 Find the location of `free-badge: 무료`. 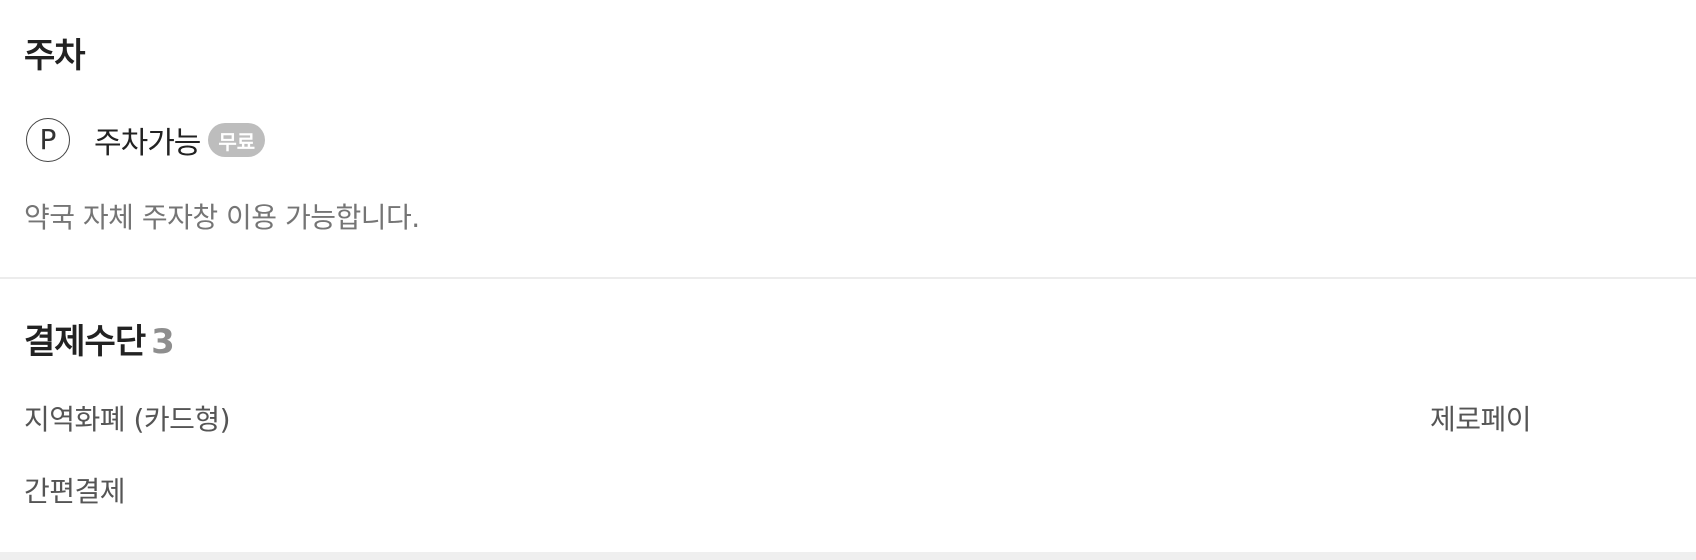

free-badge: 무료 is located at coordinates (237, 140).